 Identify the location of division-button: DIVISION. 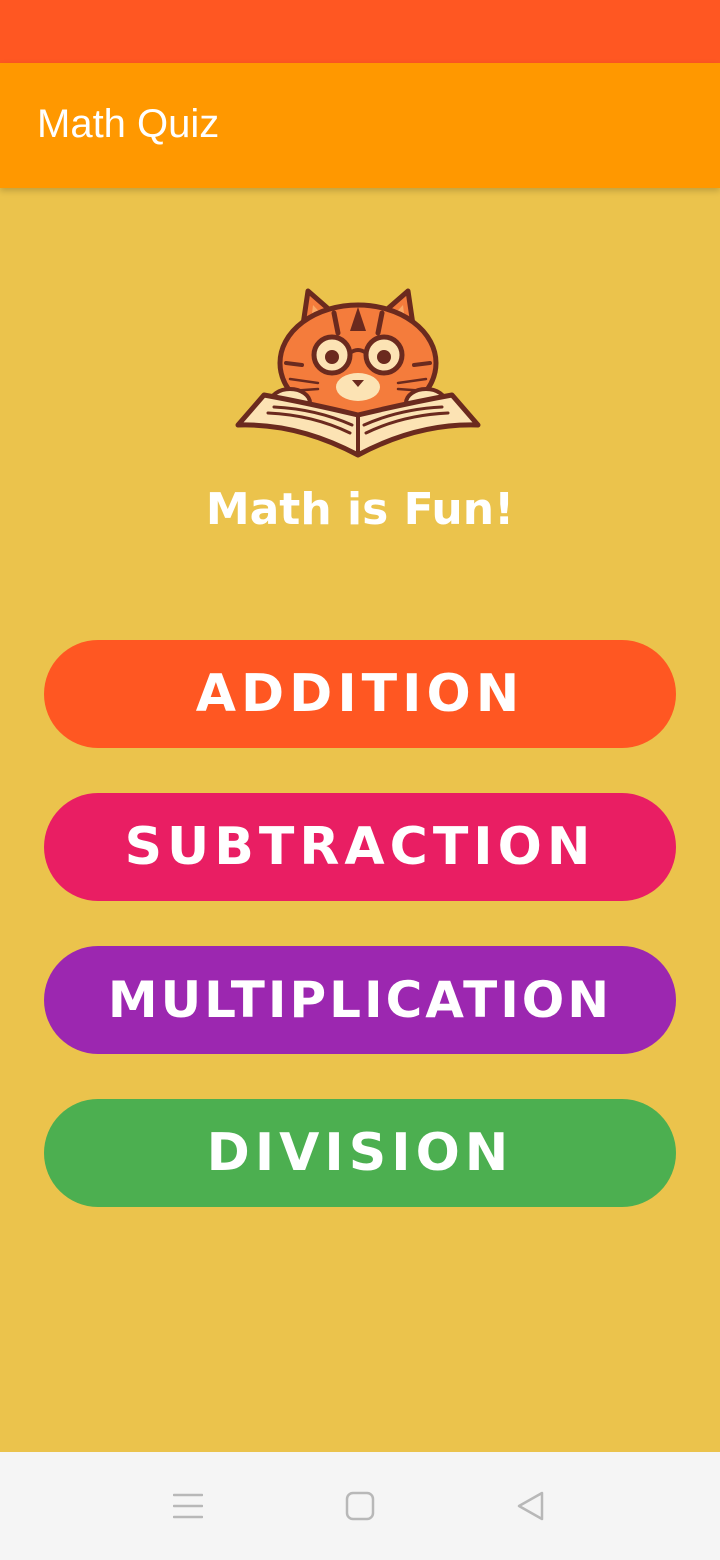
(360, 1153).